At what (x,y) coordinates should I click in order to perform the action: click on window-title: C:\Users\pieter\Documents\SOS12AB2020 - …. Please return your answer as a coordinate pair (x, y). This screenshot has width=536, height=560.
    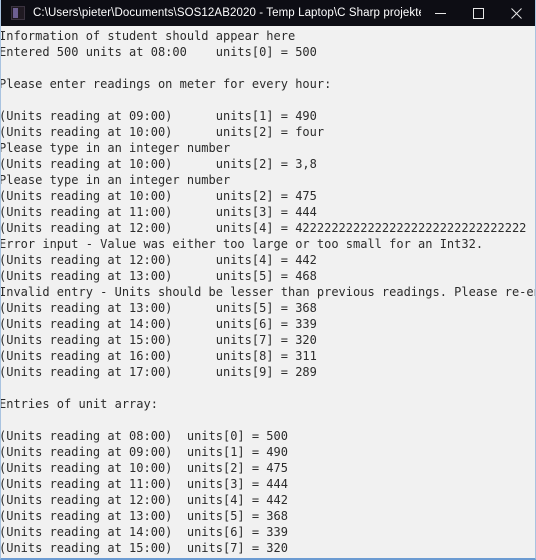
    Looking at the image, I should click on (227, 13).